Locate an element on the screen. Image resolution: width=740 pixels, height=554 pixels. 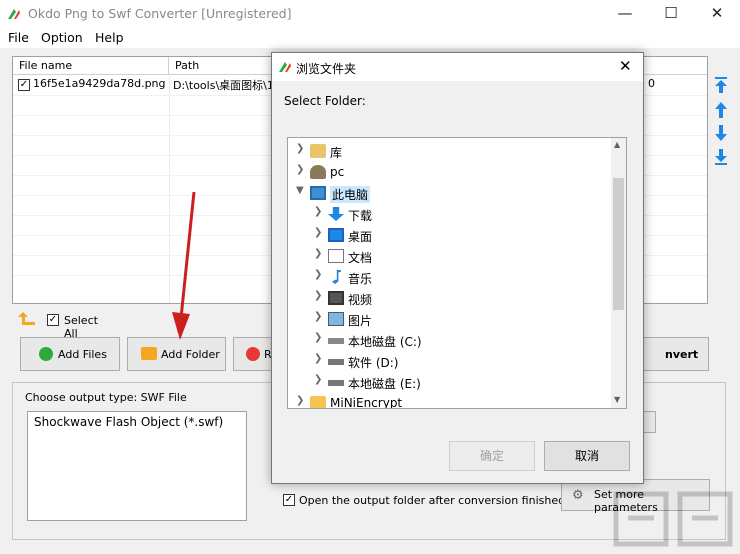
select-folder-prompt: Select Folder: is located at coordinates (325, 101).